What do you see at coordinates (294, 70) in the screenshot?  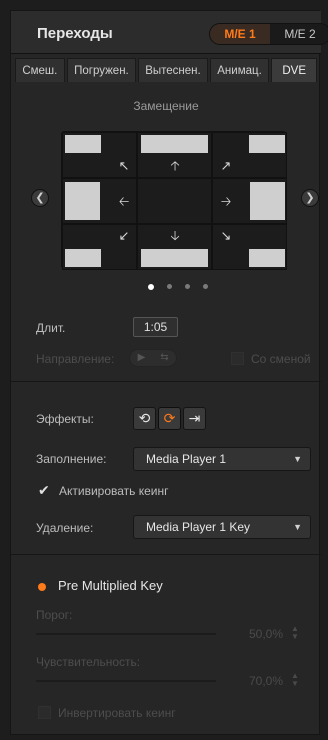 I see `tab-dve: DVE` at bounding box center [294, 70].